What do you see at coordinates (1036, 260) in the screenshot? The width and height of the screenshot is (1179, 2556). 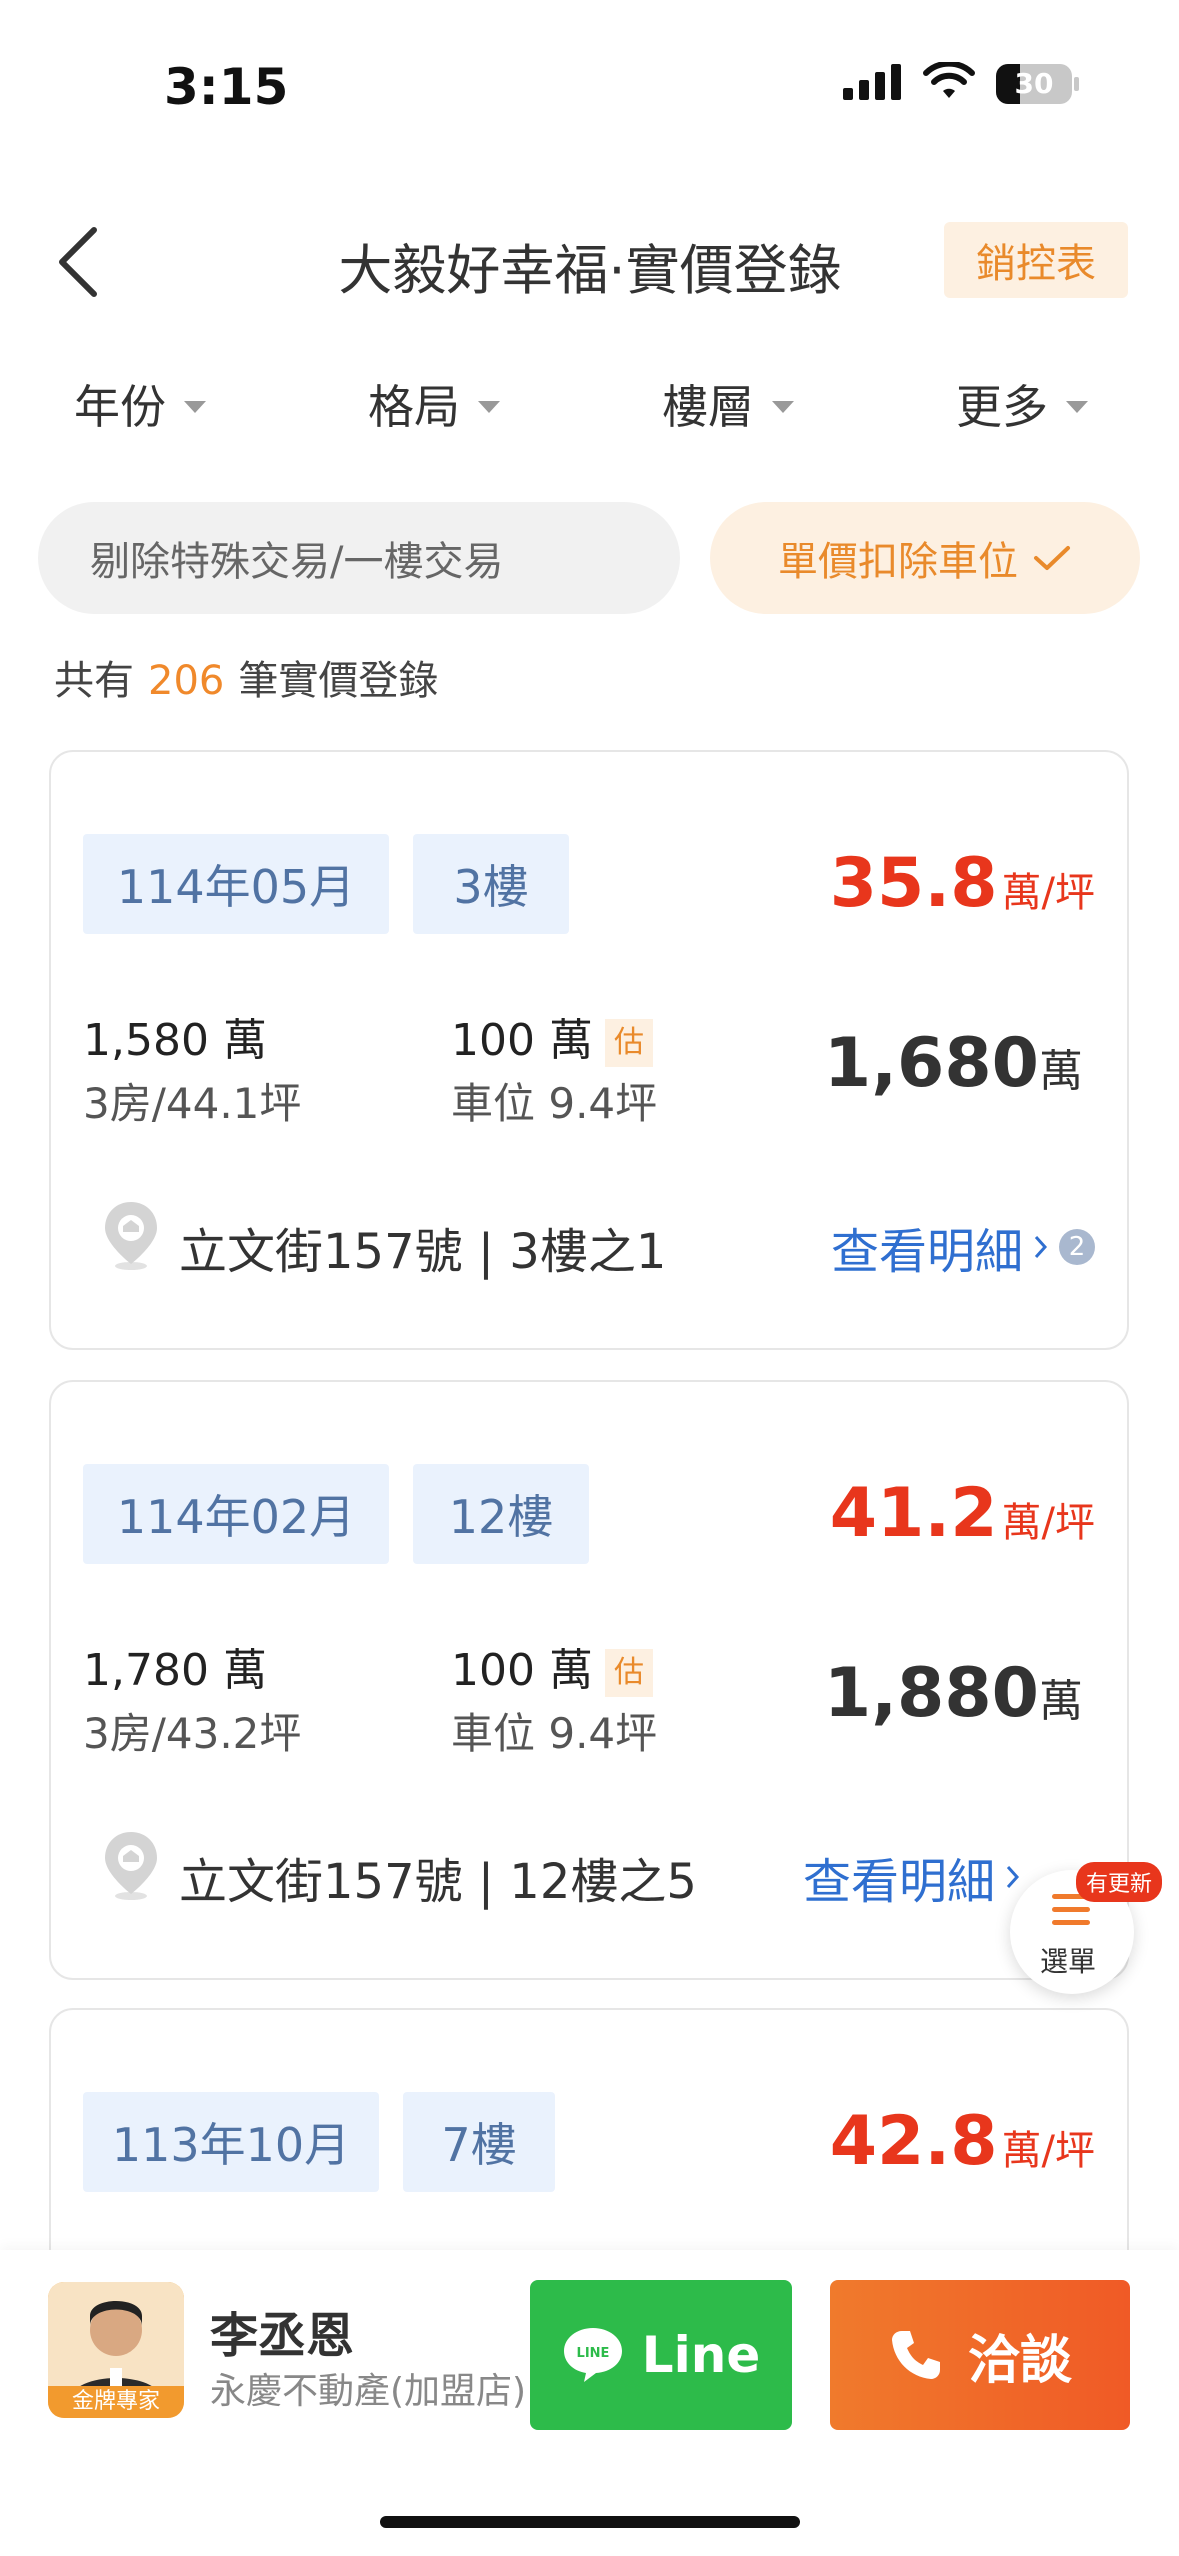 I see `sales-control-button: 銷控表` at bounding box center [1036, 260].